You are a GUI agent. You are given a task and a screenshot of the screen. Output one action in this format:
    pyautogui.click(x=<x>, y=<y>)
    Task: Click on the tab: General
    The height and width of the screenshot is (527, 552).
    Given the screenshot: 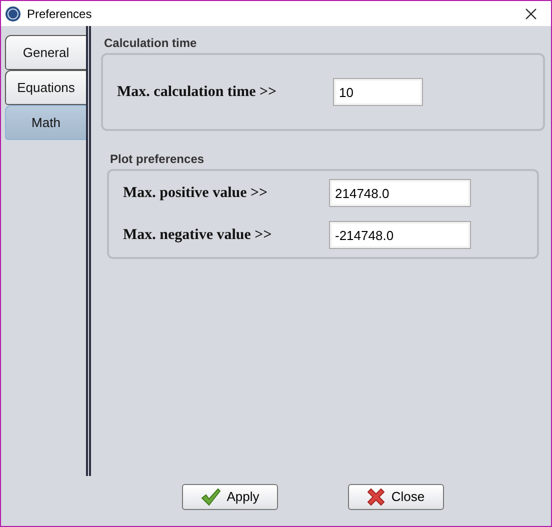 What is the action you would take?
    pyautogui.click(x=46, y=52)
    